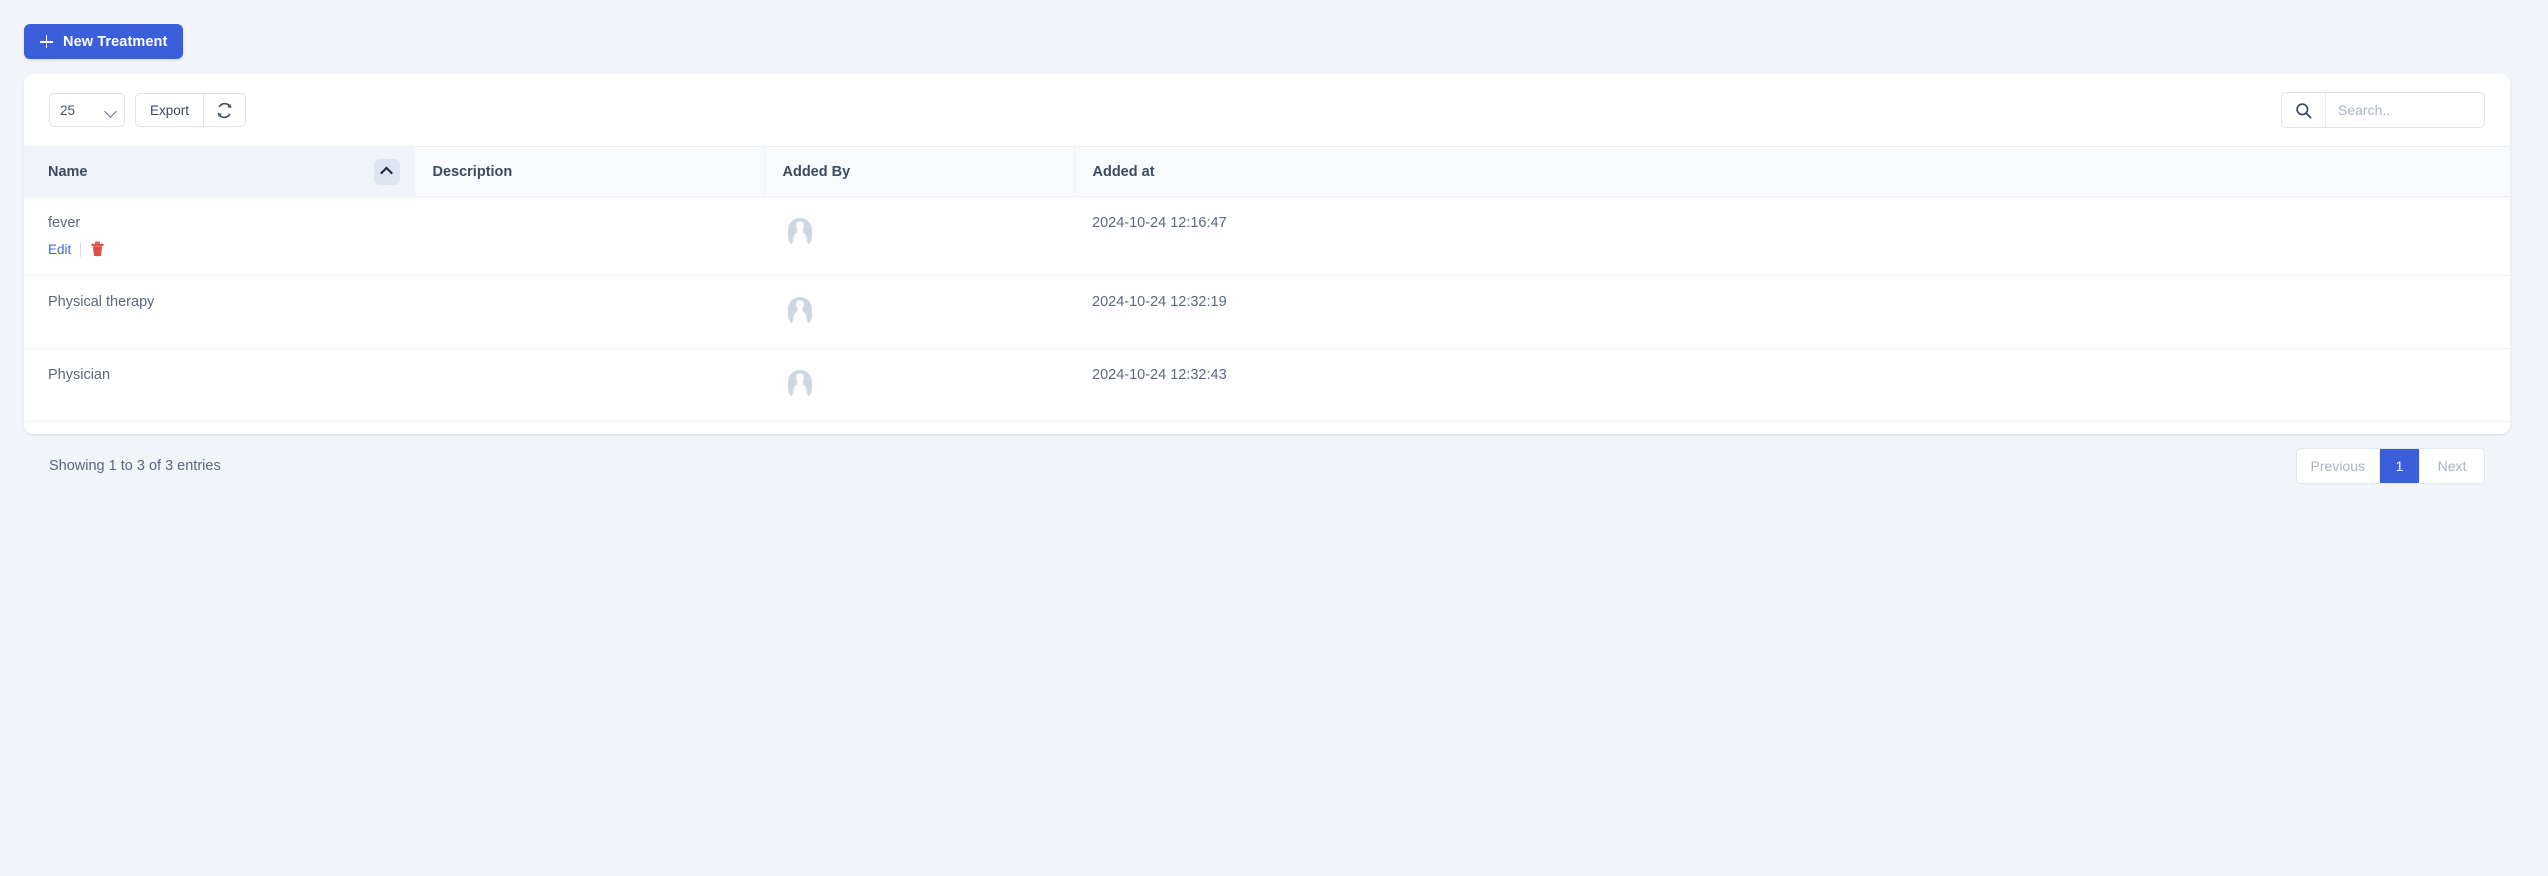  I want to click on page-length-value: 25, so click(68, 110).